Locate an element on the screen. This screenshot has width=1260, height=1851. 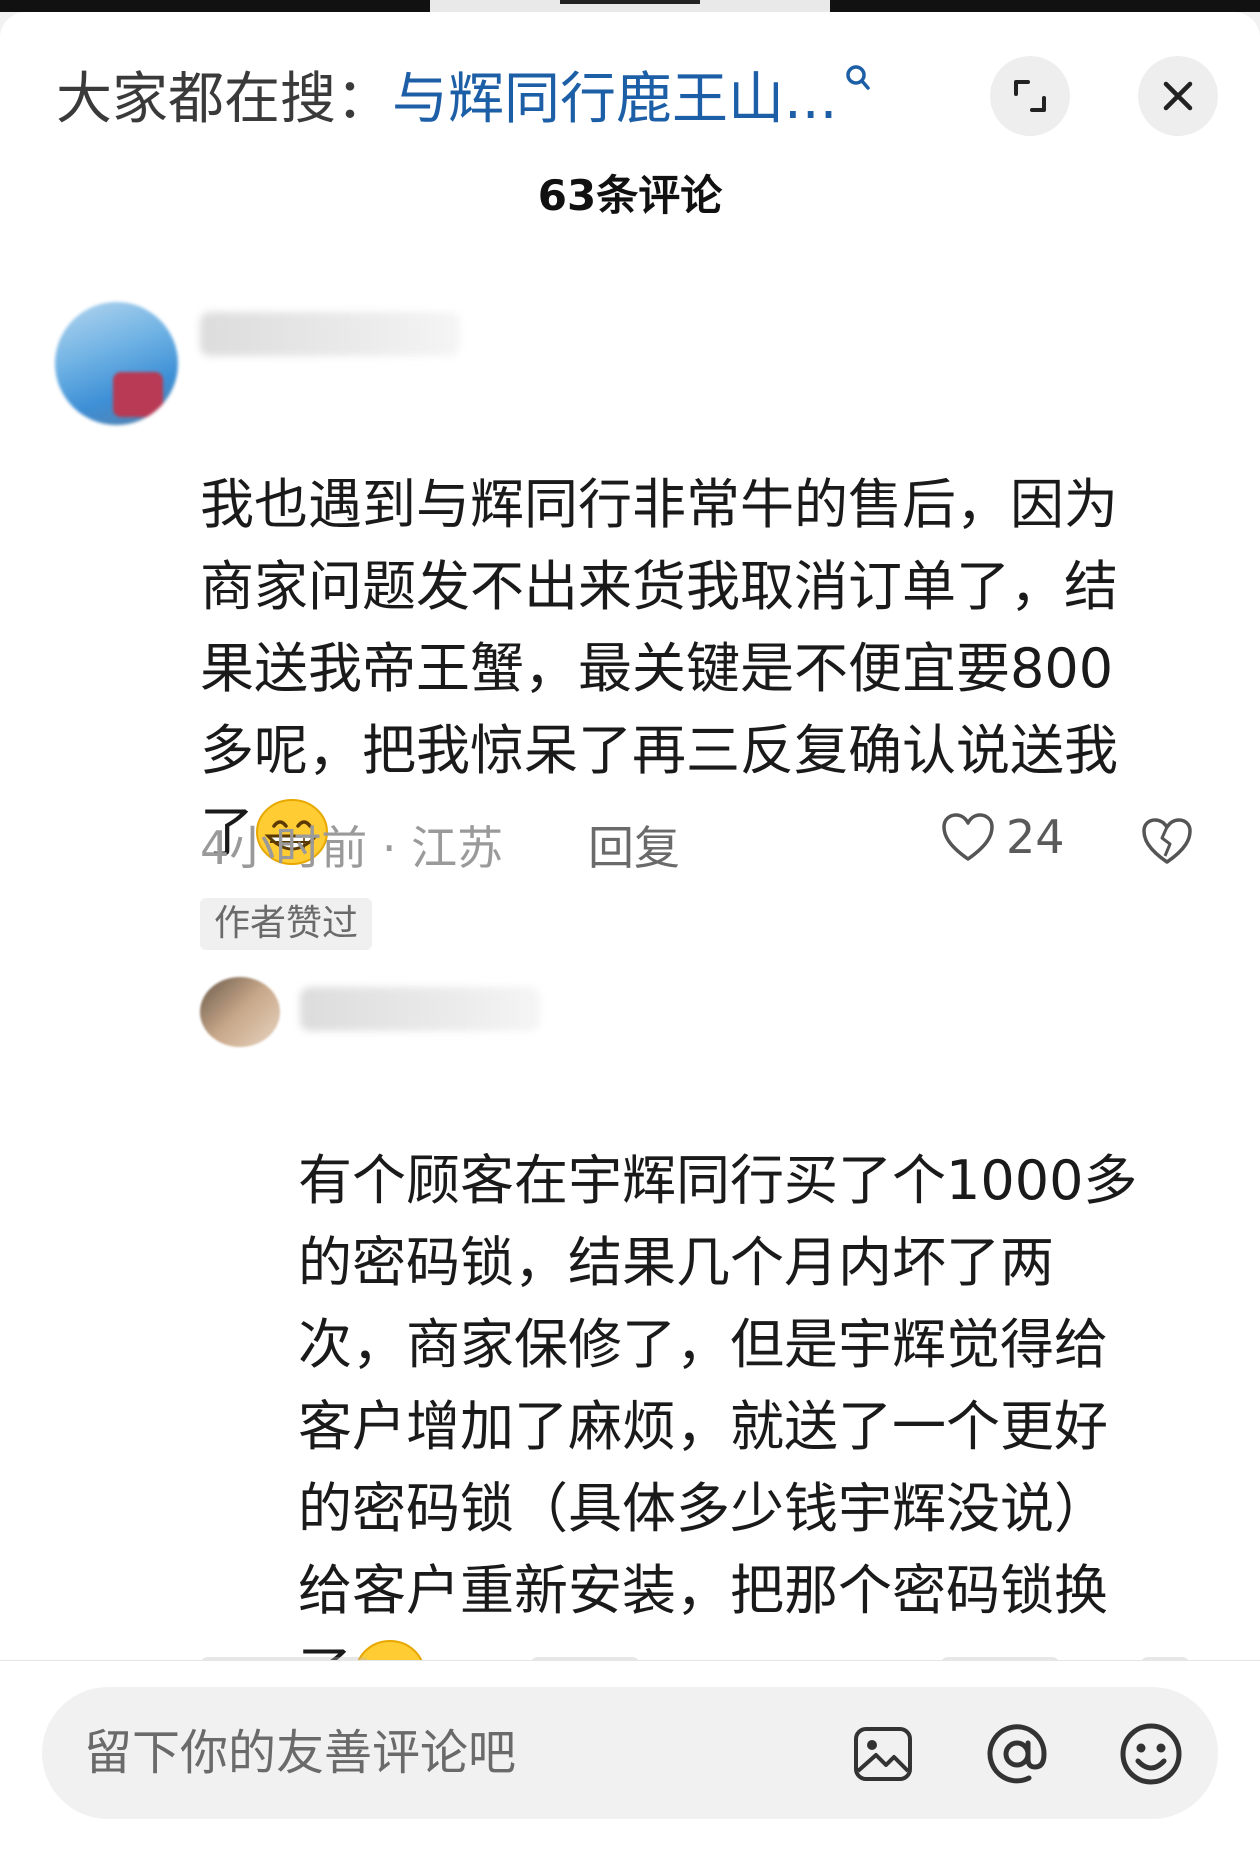
comment-location: 江苏 is located at coordinates (457, 848).